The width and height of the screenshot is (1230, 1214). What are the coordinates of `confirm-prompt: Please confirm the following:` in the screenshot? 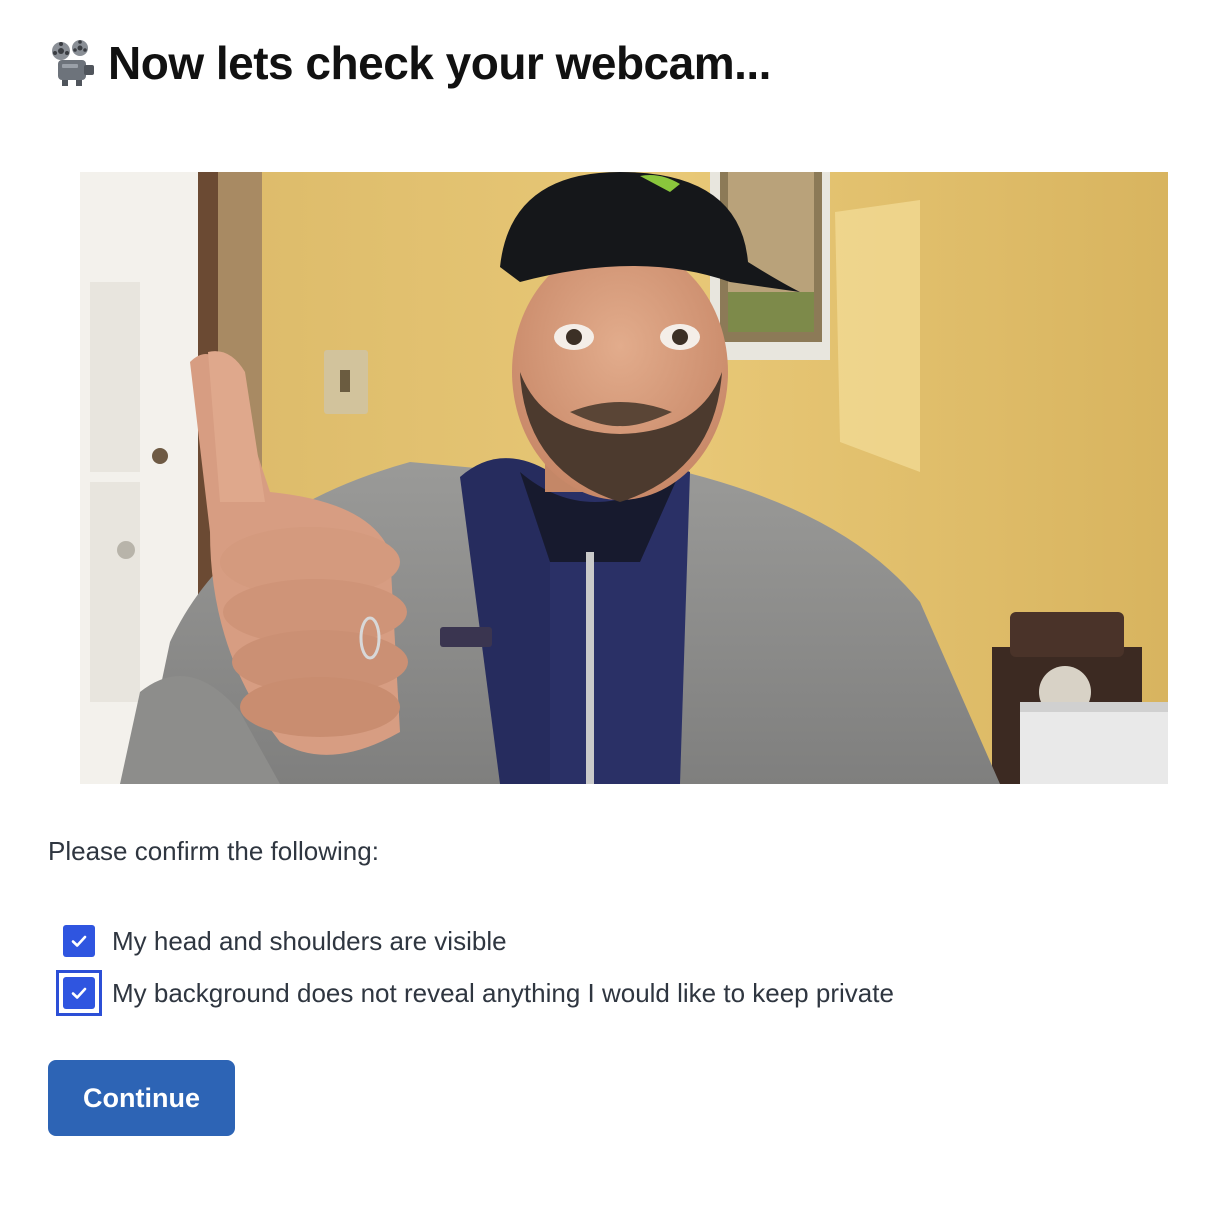 It's located at (213, 851).